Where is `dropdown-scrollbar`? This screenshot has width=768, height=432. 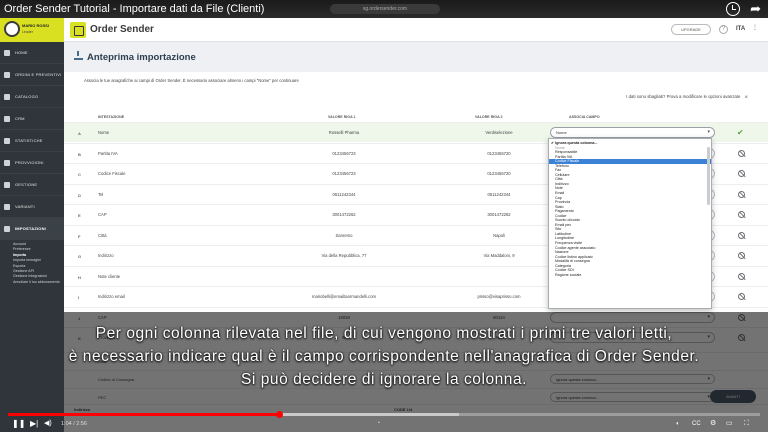 dropdown-scrollbar is located at coordinates (708, 176).